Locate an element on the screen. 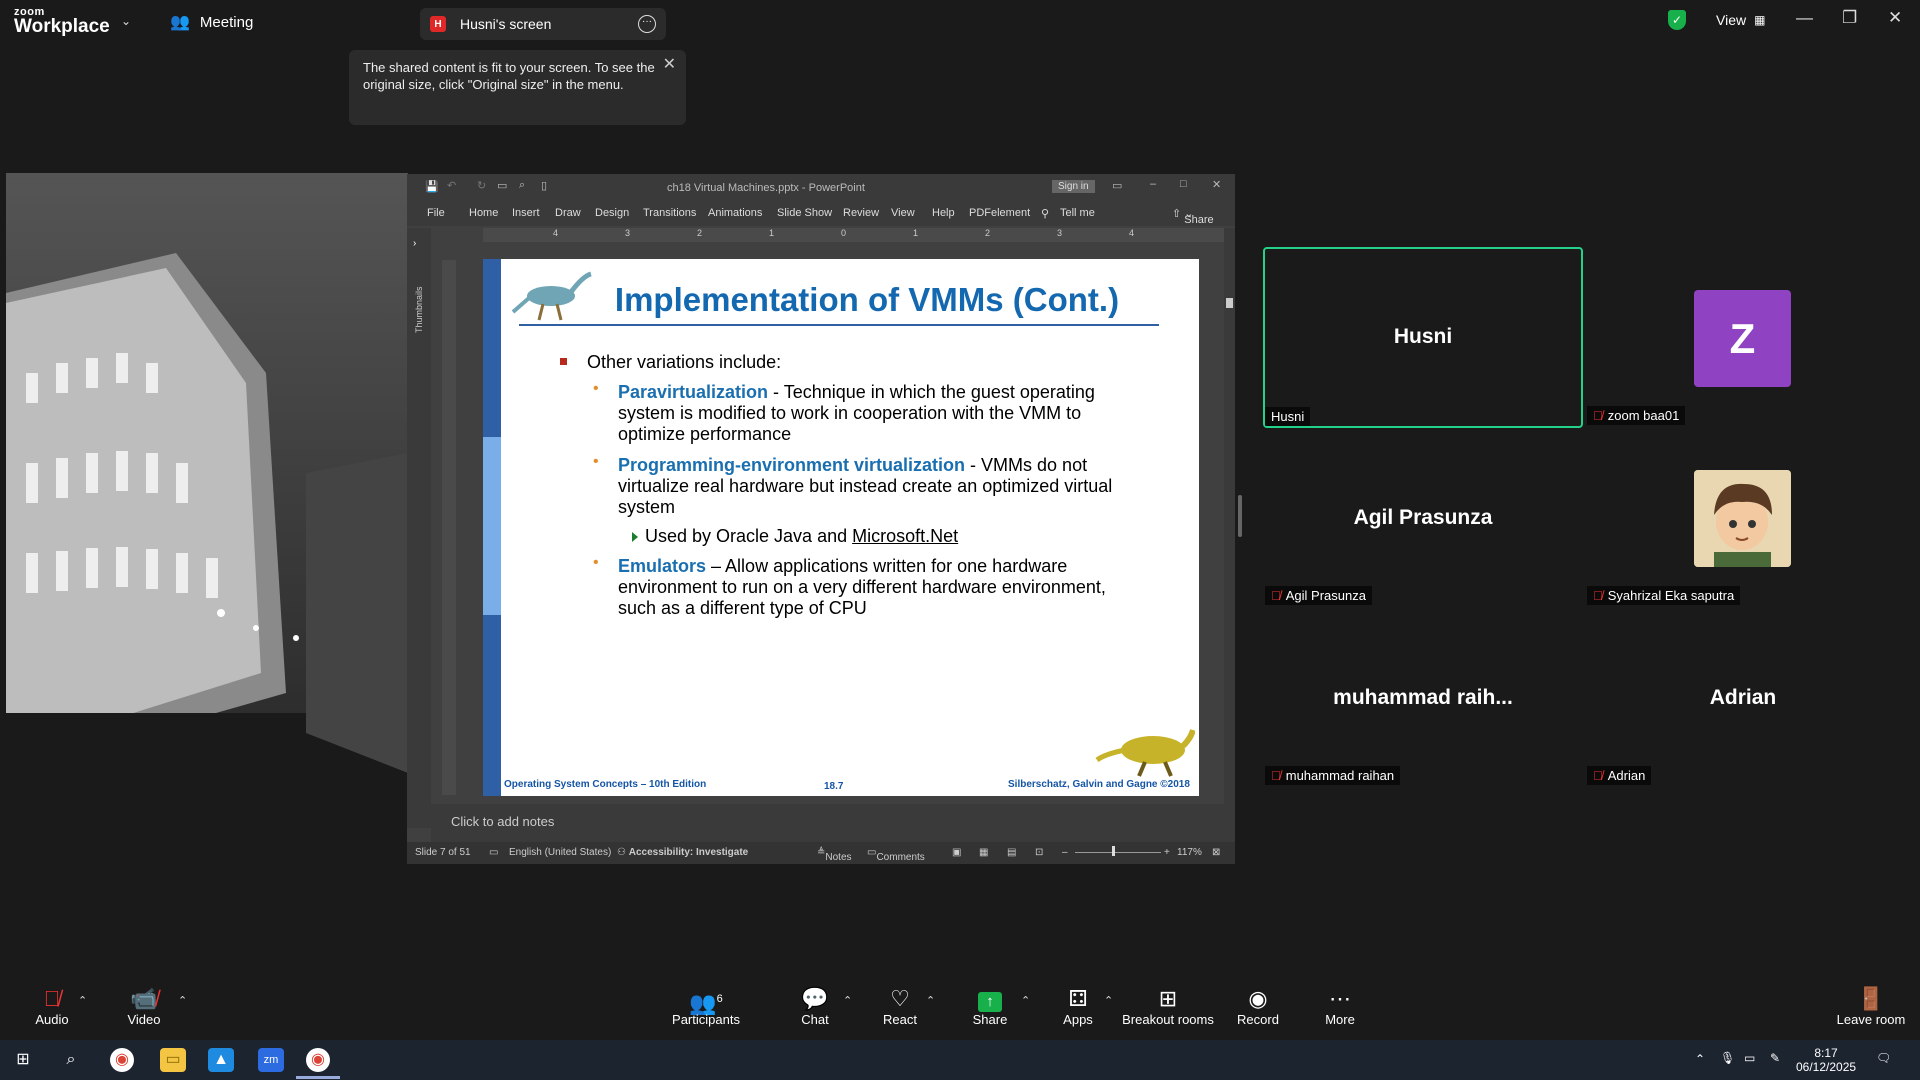 Image resolution: width=1920 pixels, height=1080 pixels. grid-view-icon: ▦ is located at coordinates (1759, 20).